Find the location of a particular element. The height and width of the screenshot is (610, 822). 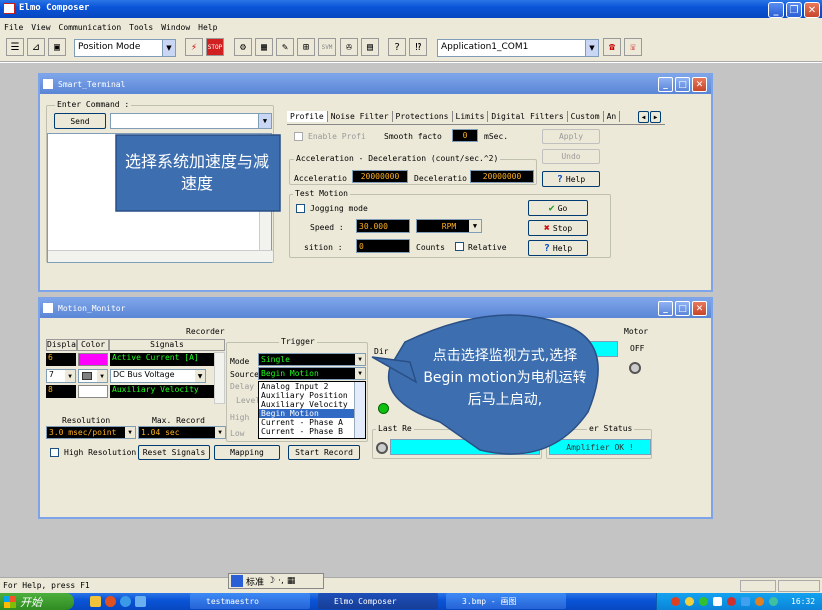

row-signal: Auxiliary Velocity is located at coordinates (166, 391).